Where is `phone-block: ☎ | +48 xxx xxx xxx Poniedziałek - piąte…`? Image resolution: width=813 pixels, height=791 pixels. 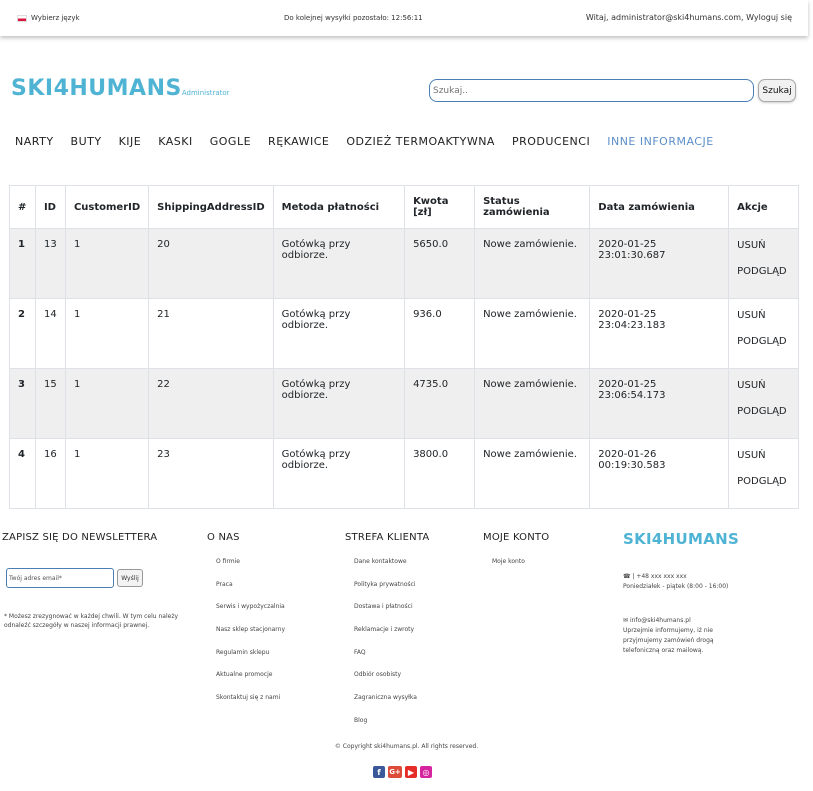
phone-block: ☎ | +48 xxx xxx xxx Poniedziałek - piąte… is located at coordinates (675, 582).